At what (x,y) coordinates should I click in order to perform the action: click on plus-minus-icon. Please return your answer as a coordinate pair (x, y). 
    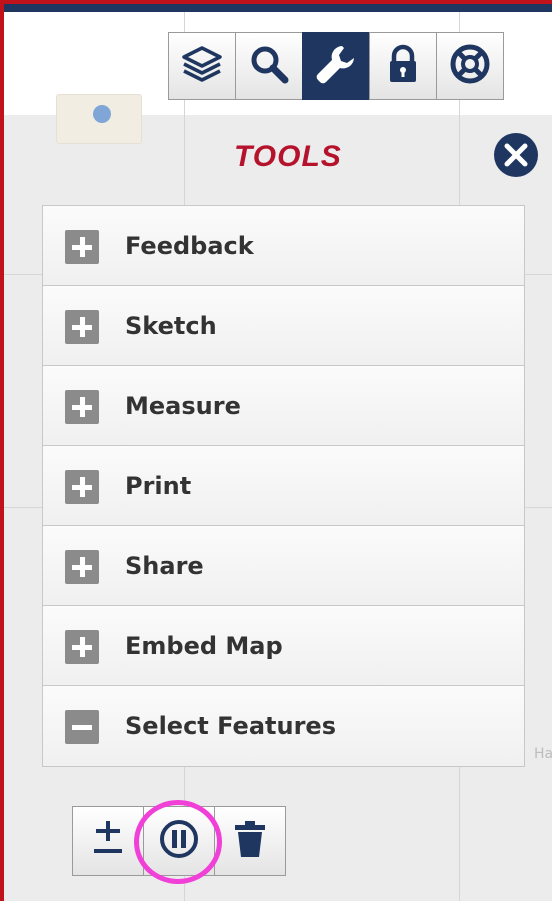
    Looking at the image, I should click on (108, 841).